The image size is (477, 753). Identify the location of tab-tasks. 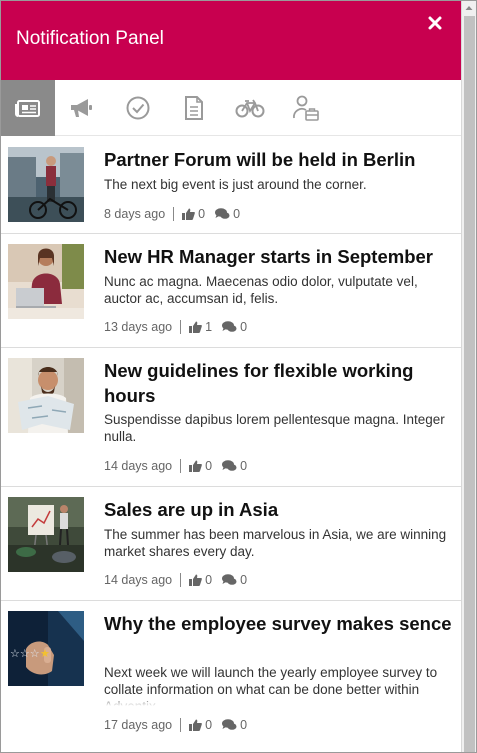
(138, 108).